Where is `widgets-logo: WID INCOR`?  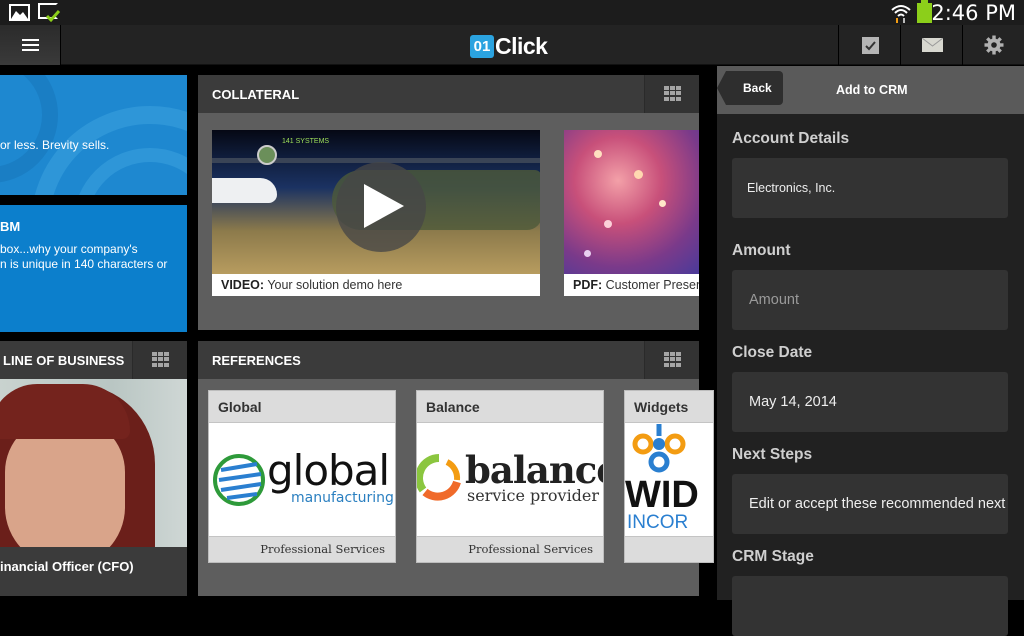 widgets-logo: WID INCOR is located at coordinates (669, 480).